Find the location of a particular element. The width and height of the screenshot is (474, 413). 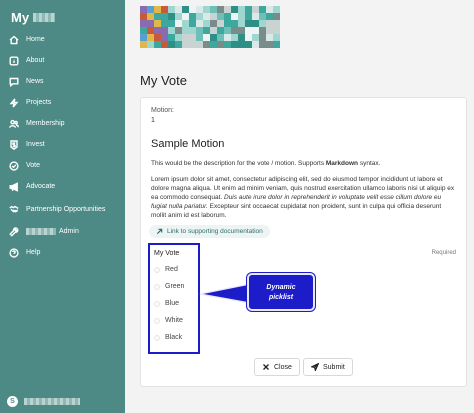

sidebar-item-projects: Projects is located at coordinates (62, 102).